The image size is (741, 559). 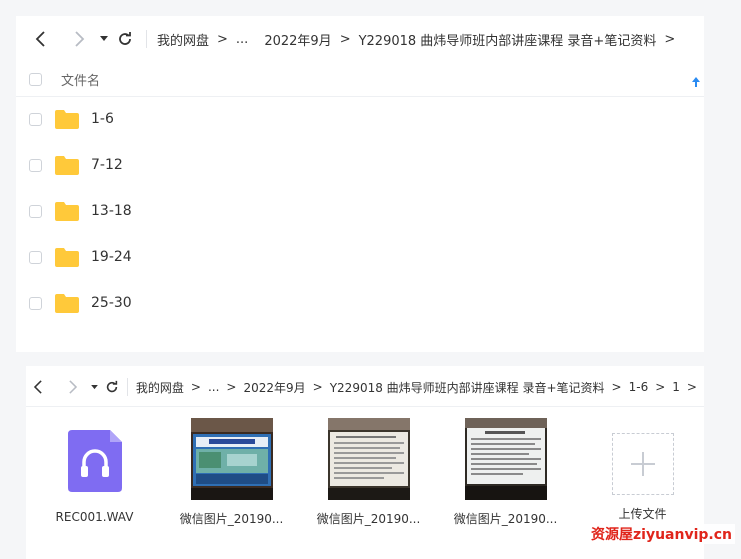 What do you see at coordinates (80, 79) in the screenshot?
I see `filename-column-header: 文件名` at bounding box center [80, 79].